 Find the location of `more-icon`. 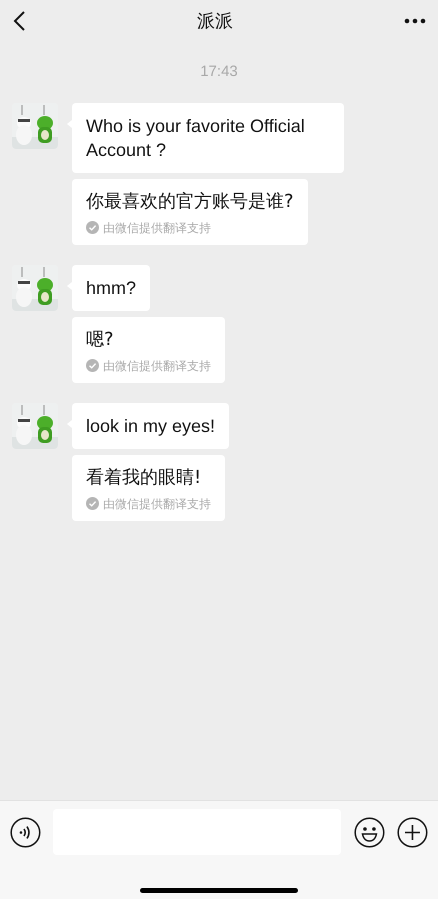

more-icon is located at coordinates (415, 21).